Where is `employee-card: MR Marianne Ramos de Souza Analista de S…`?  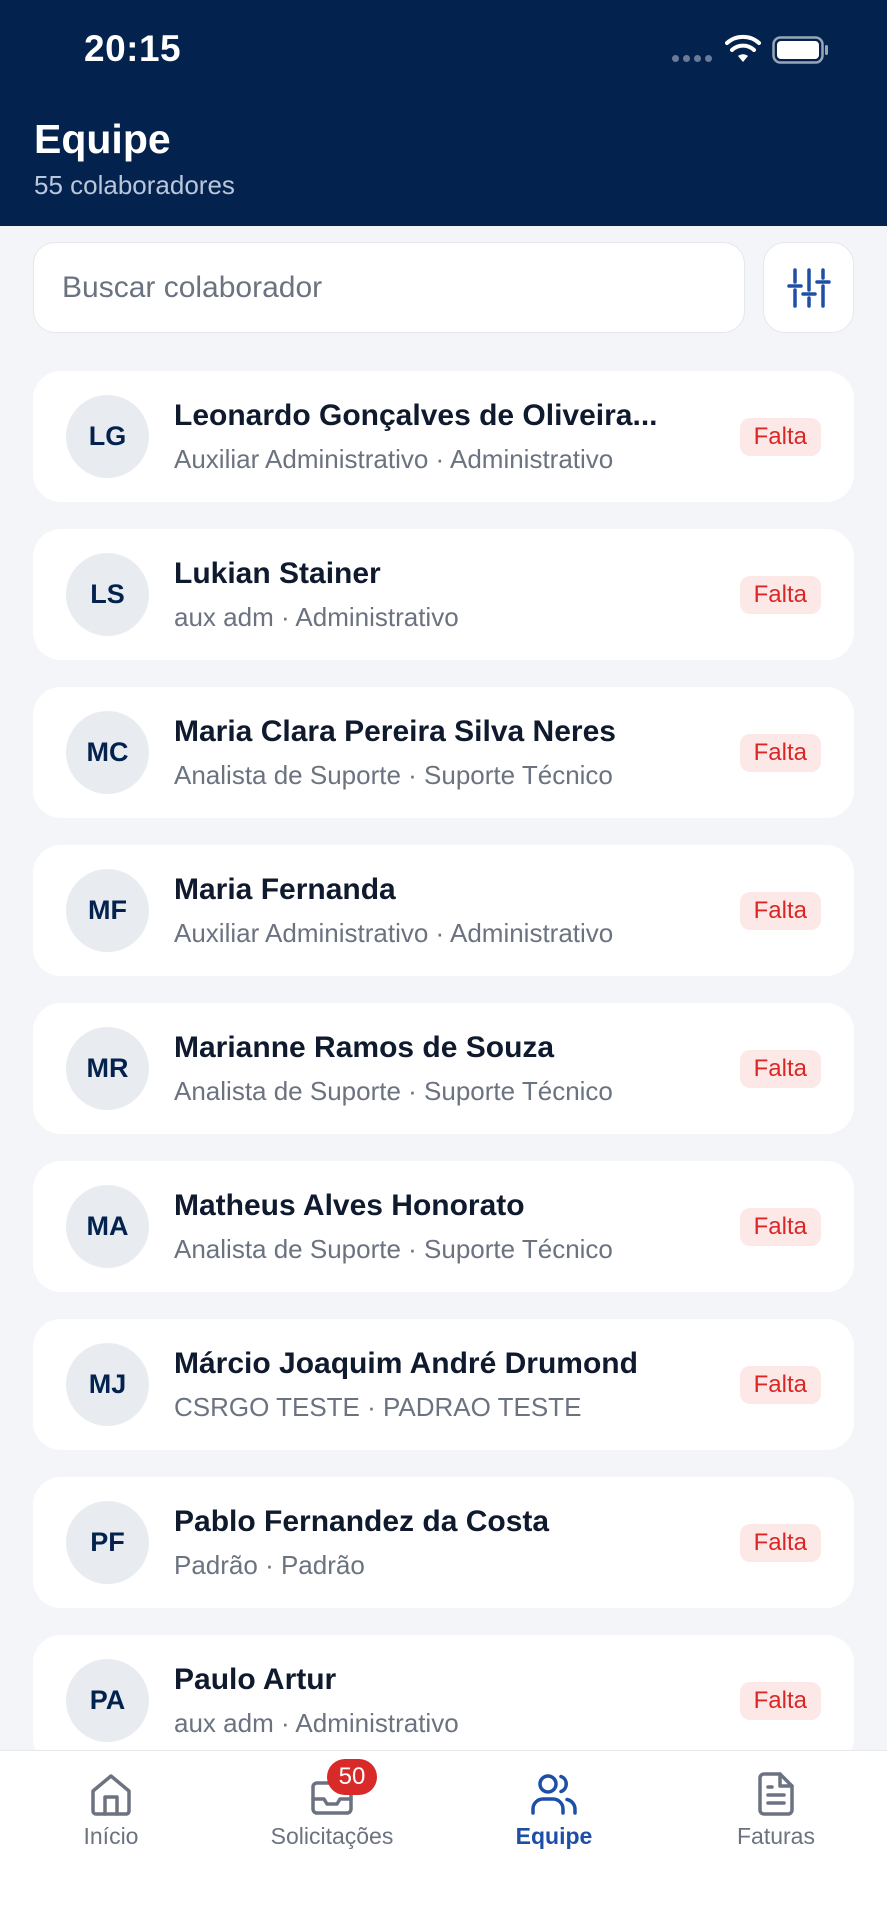 employee-card: MR Marianne Ramos de Souza Analista de S… is located at coordinates (443, 1068).